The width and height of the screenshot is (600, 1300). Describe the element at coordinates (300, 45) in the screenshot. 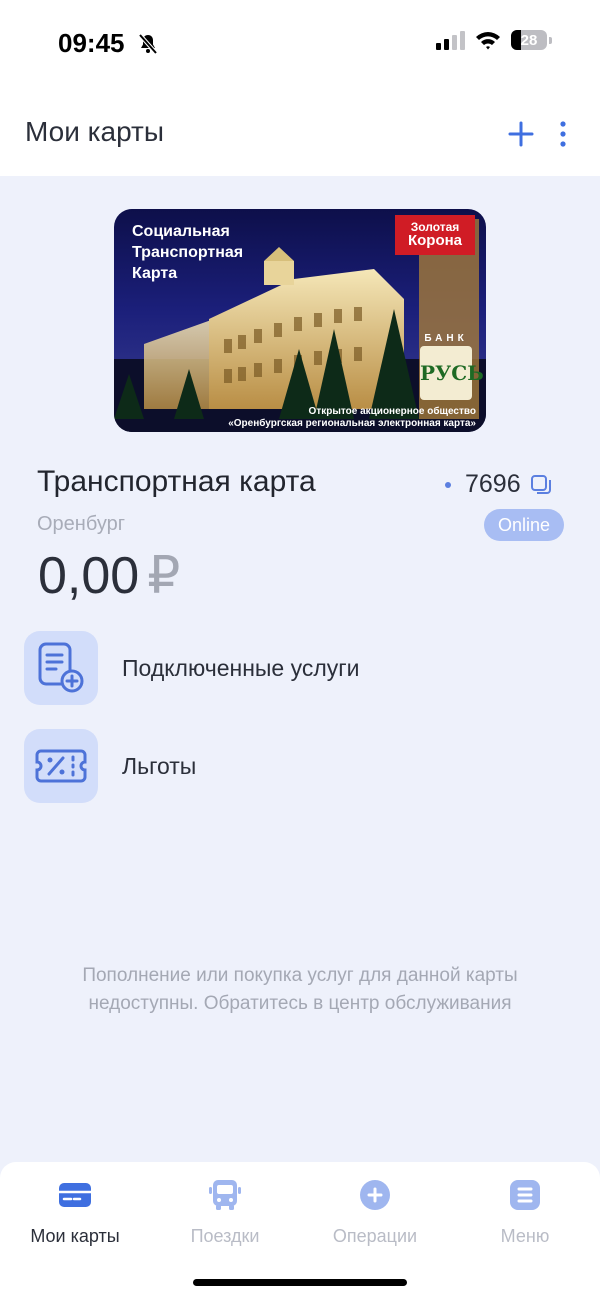

I see `status-bar: 09:45 28` at that location.